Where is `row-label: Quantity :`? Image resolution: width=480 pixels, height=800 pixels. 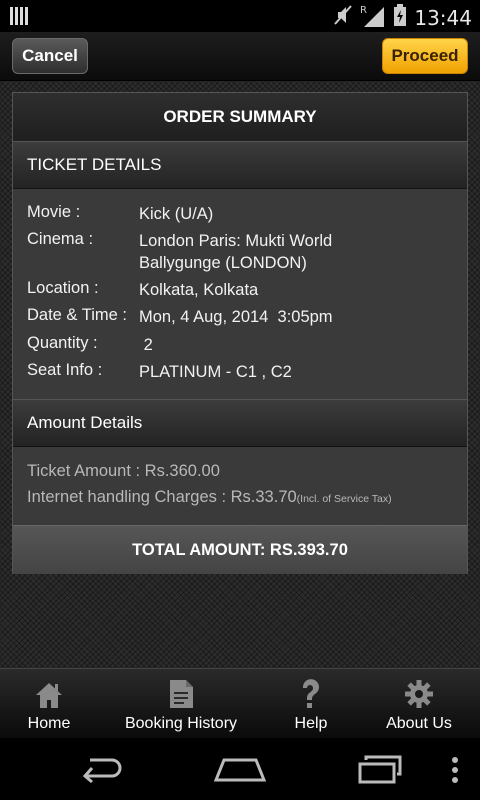
row-label: Quantity : is located at coordinates (62, 343).